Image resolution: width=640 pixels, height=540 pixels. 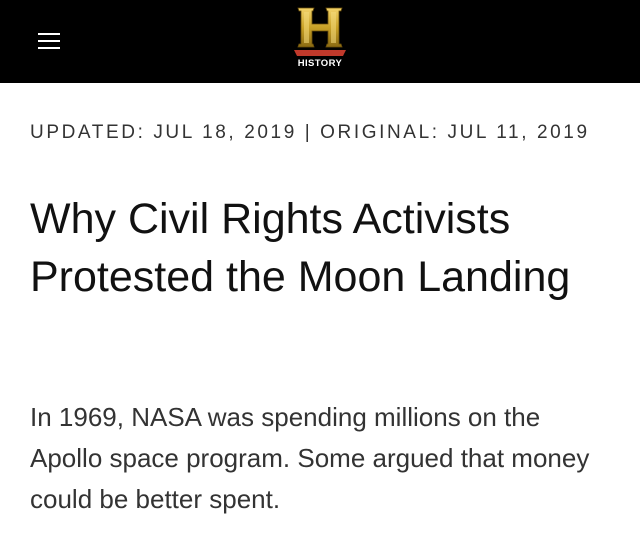 I want to click on hamburger-menu-icon, so click(x=50, y=41).